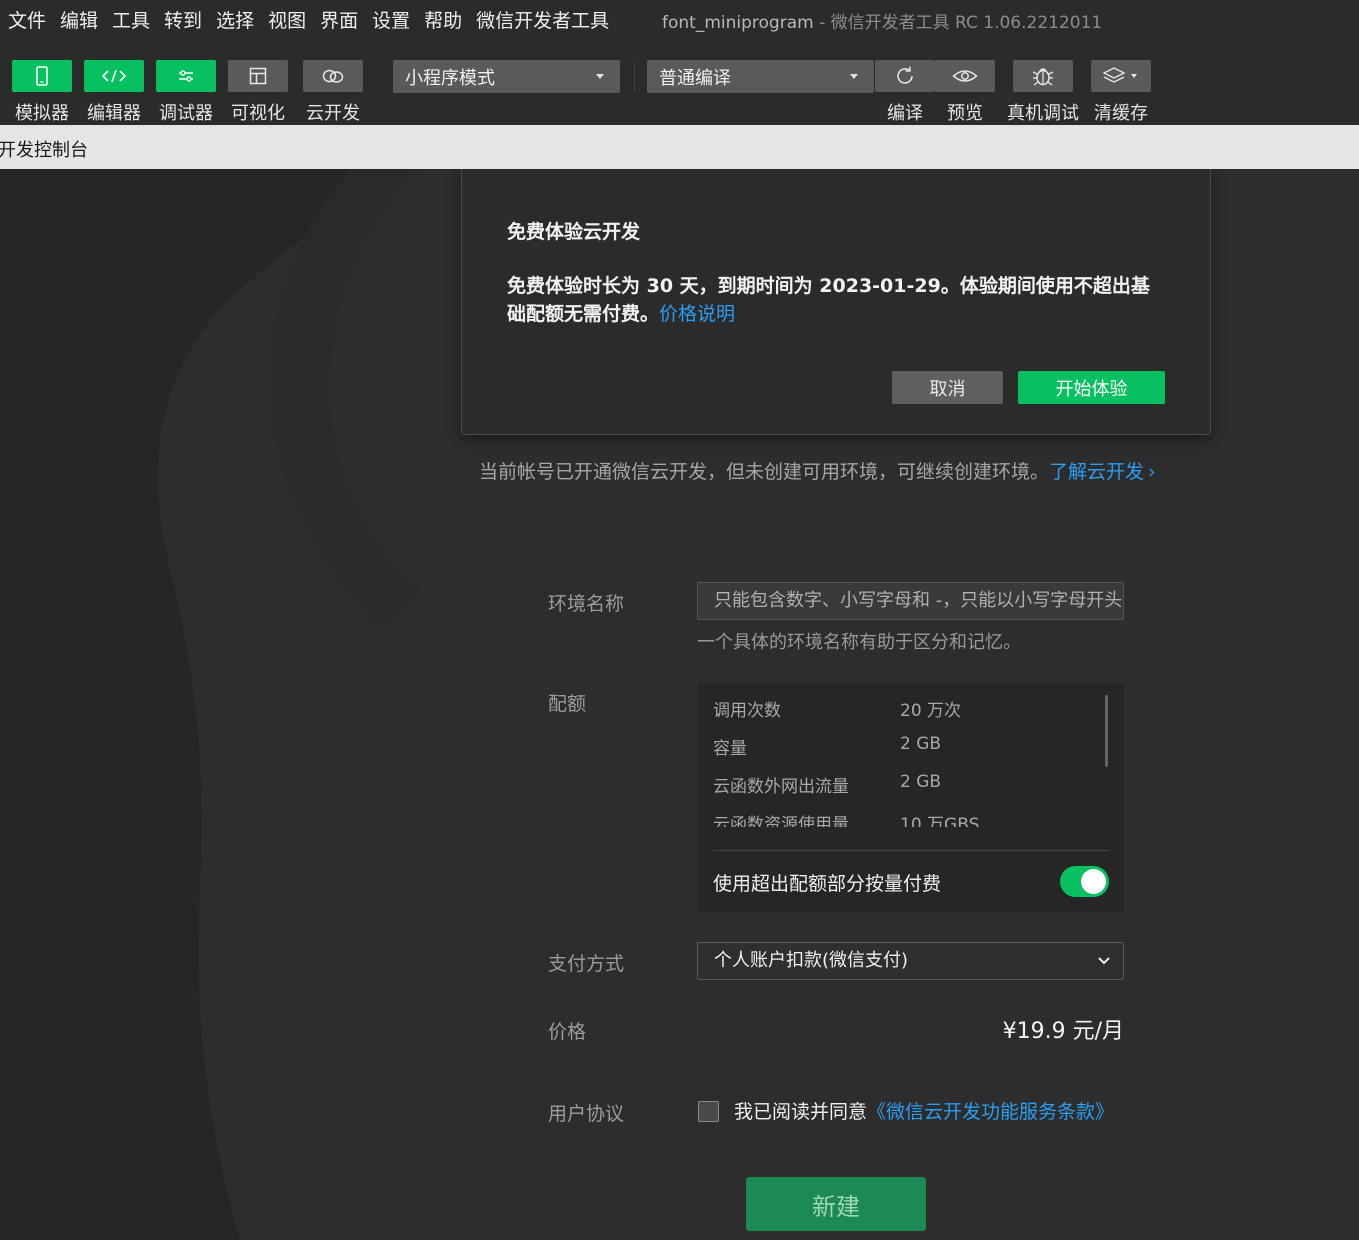  I want to click on remote-debug-button, so click(1043, 76).